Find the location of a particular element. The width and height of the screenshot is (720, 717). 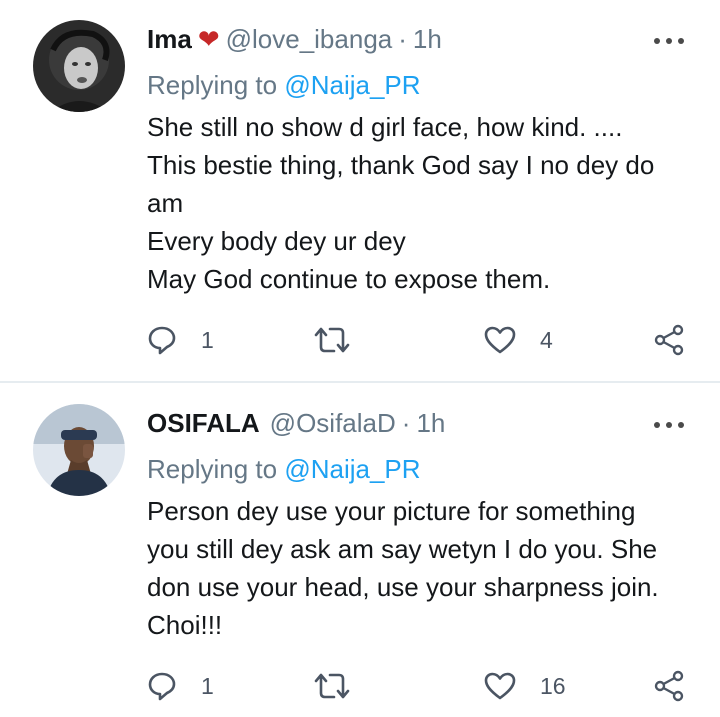

tweet-text-line: am is located at coordinates (165, 203).